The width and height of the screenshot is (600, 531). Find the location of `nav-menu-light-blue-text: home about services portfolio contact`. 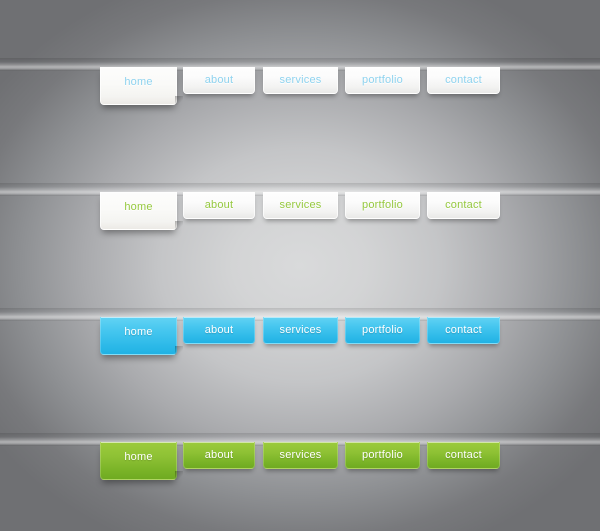

nav-menu-light-blue-text: home about services portfolio contact is located at coordinates (300, 90).